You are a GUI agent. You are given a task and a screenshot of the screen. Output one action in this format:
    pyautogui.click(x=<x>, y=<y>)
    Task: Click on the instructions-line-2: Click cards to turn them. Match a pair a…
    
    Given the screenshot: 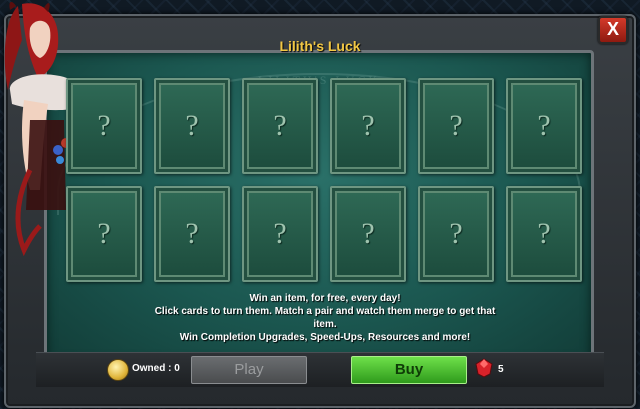 What is the action you would take?
    pyautogui.click(x=325, y=318)
    